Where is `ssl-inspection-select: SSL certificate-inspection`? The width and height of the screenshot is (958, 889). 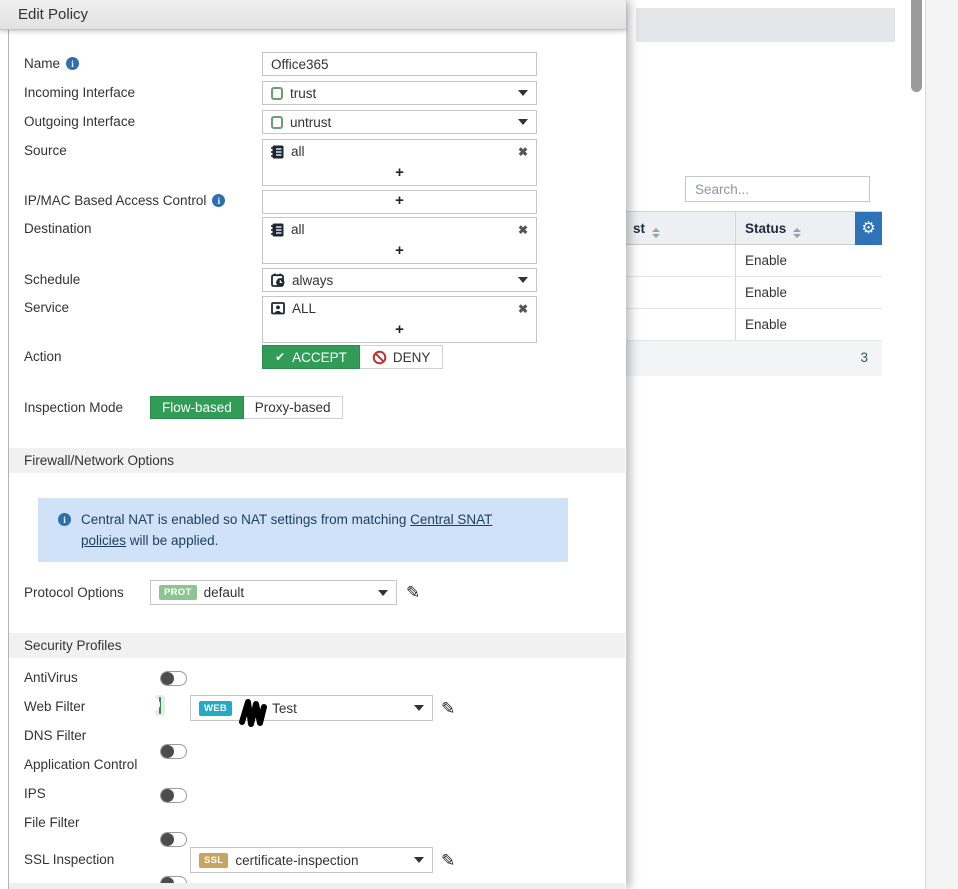 ssl-inspection-select: SSL certificate-inspection is located at coordinates (311, 860).